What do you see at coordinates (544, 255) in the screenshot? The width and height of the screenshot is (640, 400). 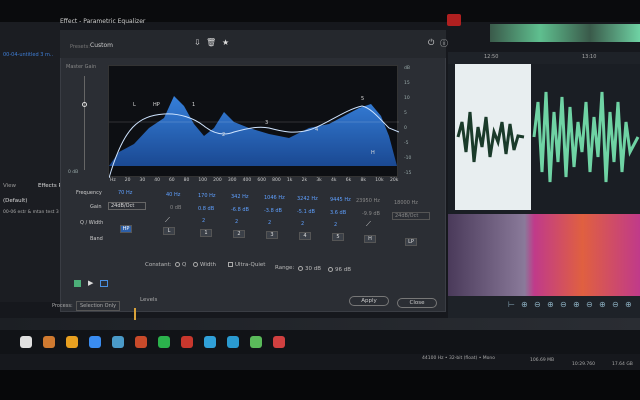 I see `spectral-display` at bounding box center [544, 255].